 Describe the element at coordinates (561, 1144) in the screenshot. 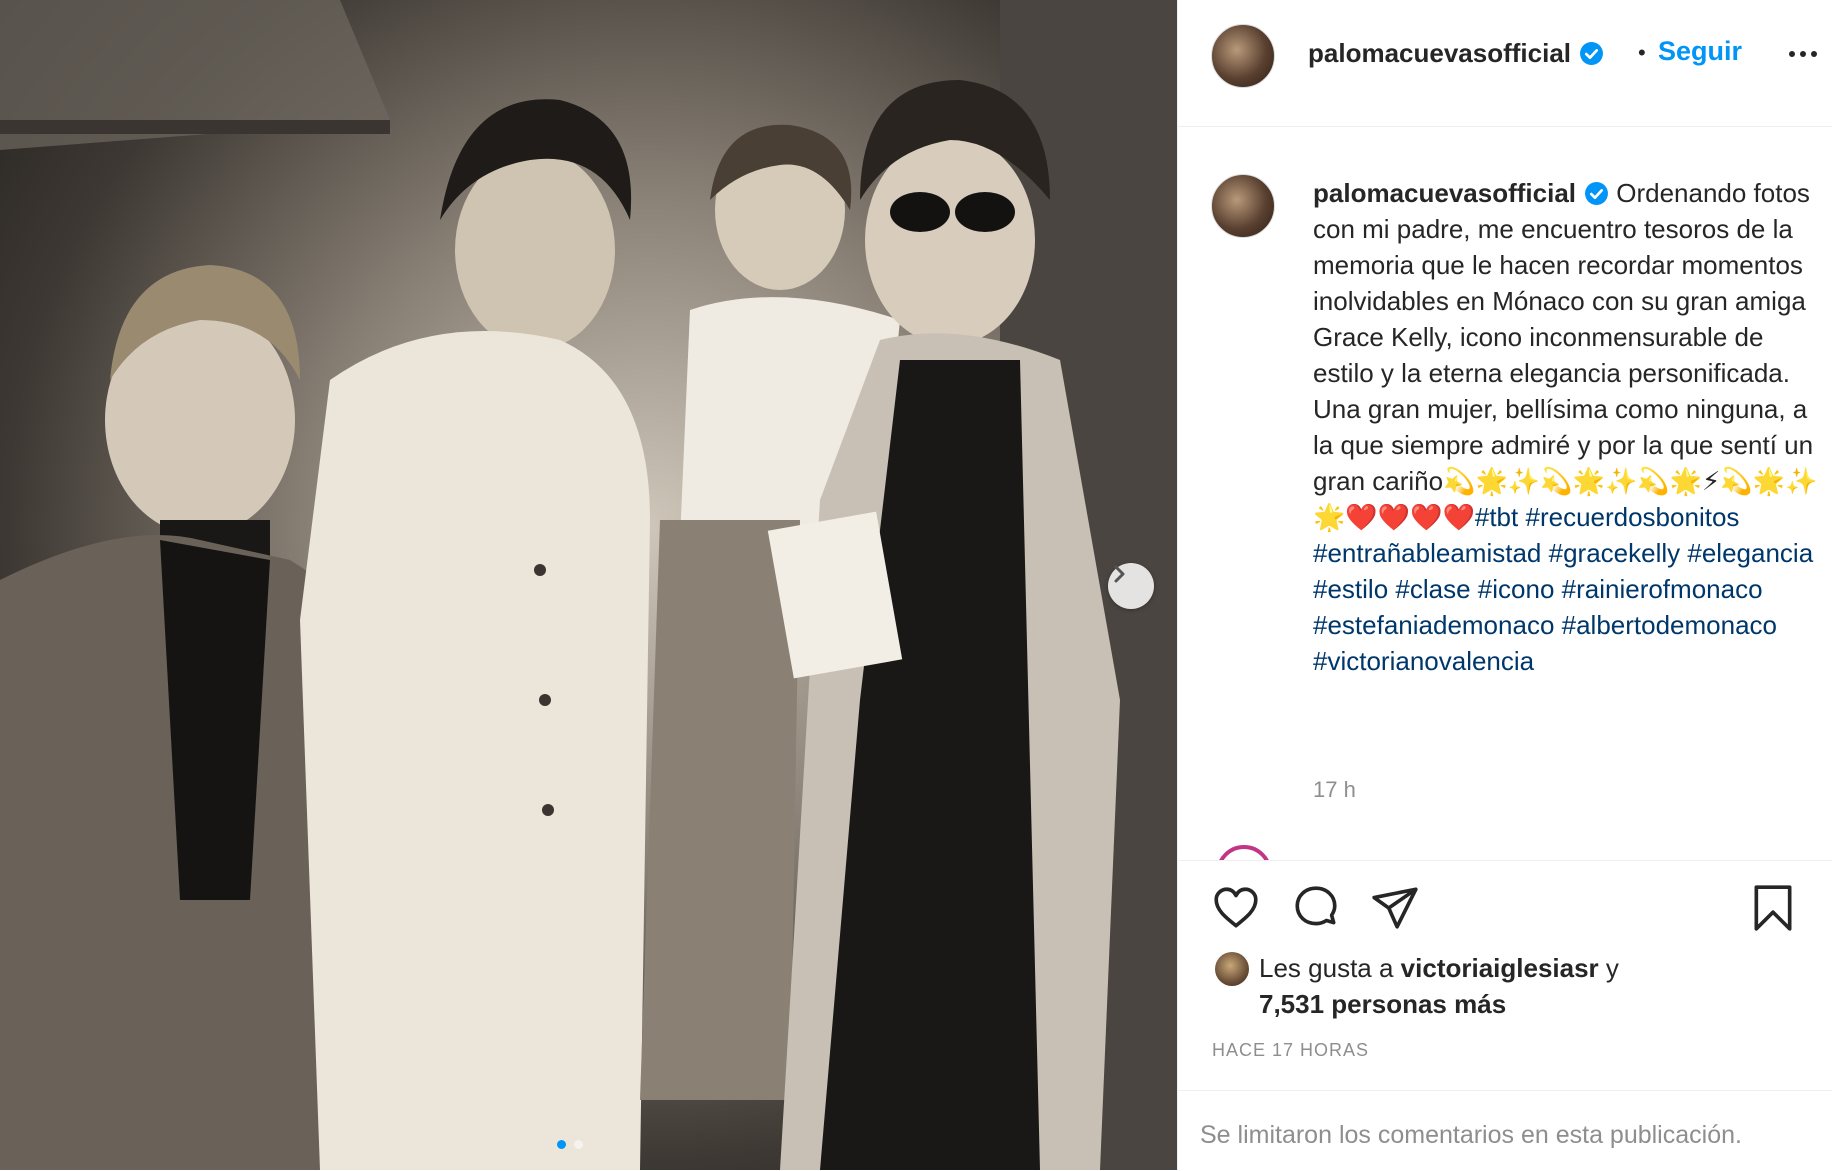

I see `carousel-dot-active` at that location.